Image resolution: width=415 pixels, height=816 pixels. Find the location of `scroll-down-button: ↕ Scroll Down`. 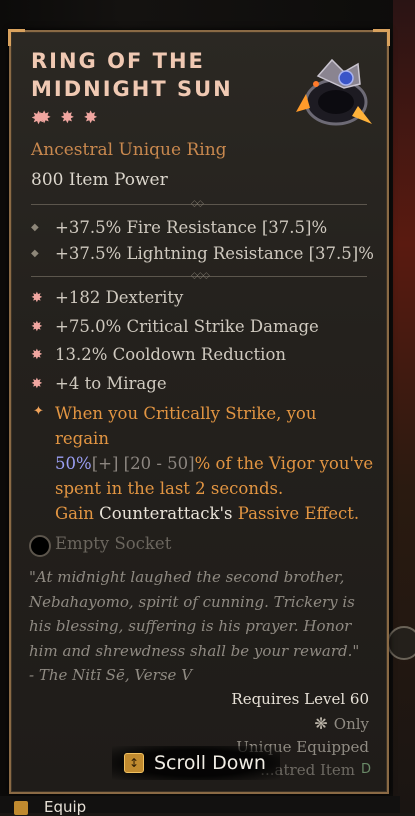

scroll-down-button: ↕ Scroll Down is located at coordinates (196, 763).